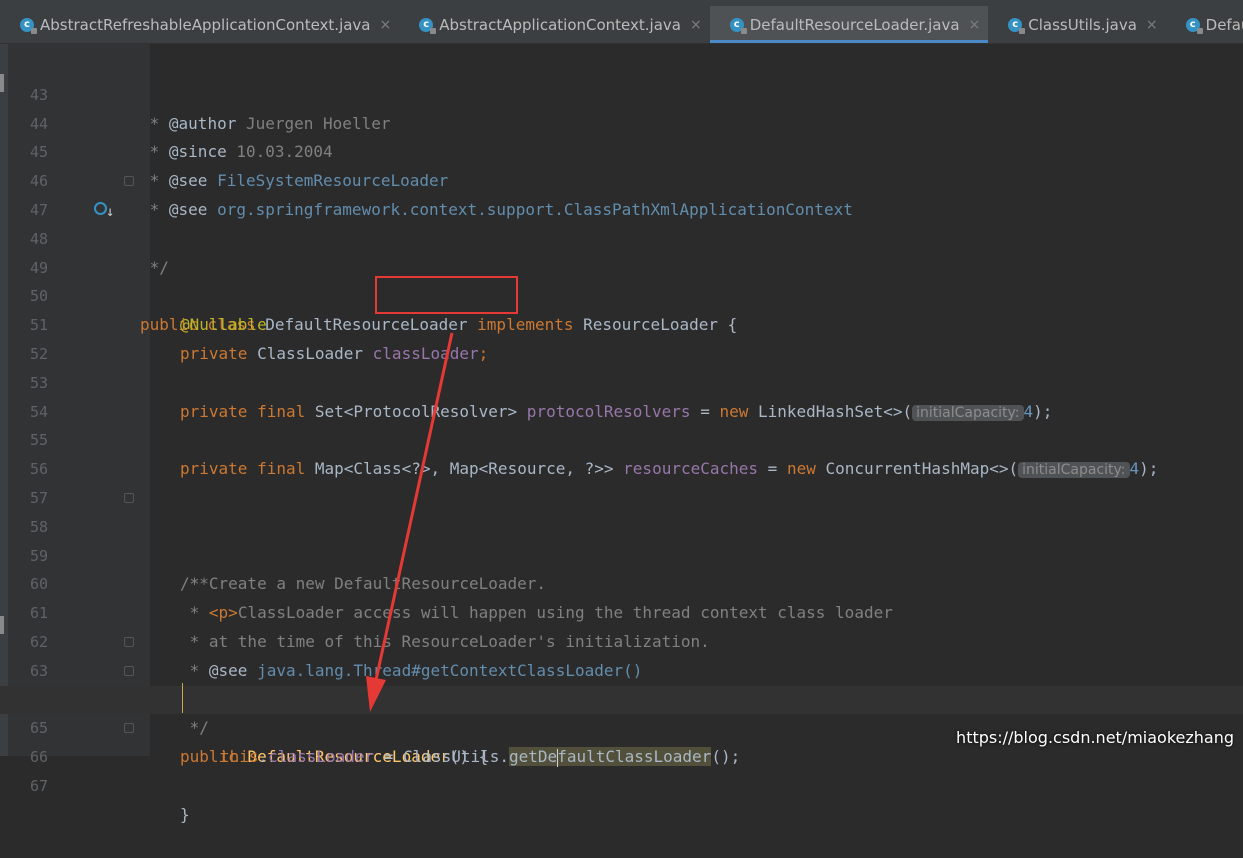 The height and width of the screenshot is (858, 1243). What do you see at coordinates (38, 785) in the screenshot?
I see `line-number: 67` at bounding box center [38, 785].